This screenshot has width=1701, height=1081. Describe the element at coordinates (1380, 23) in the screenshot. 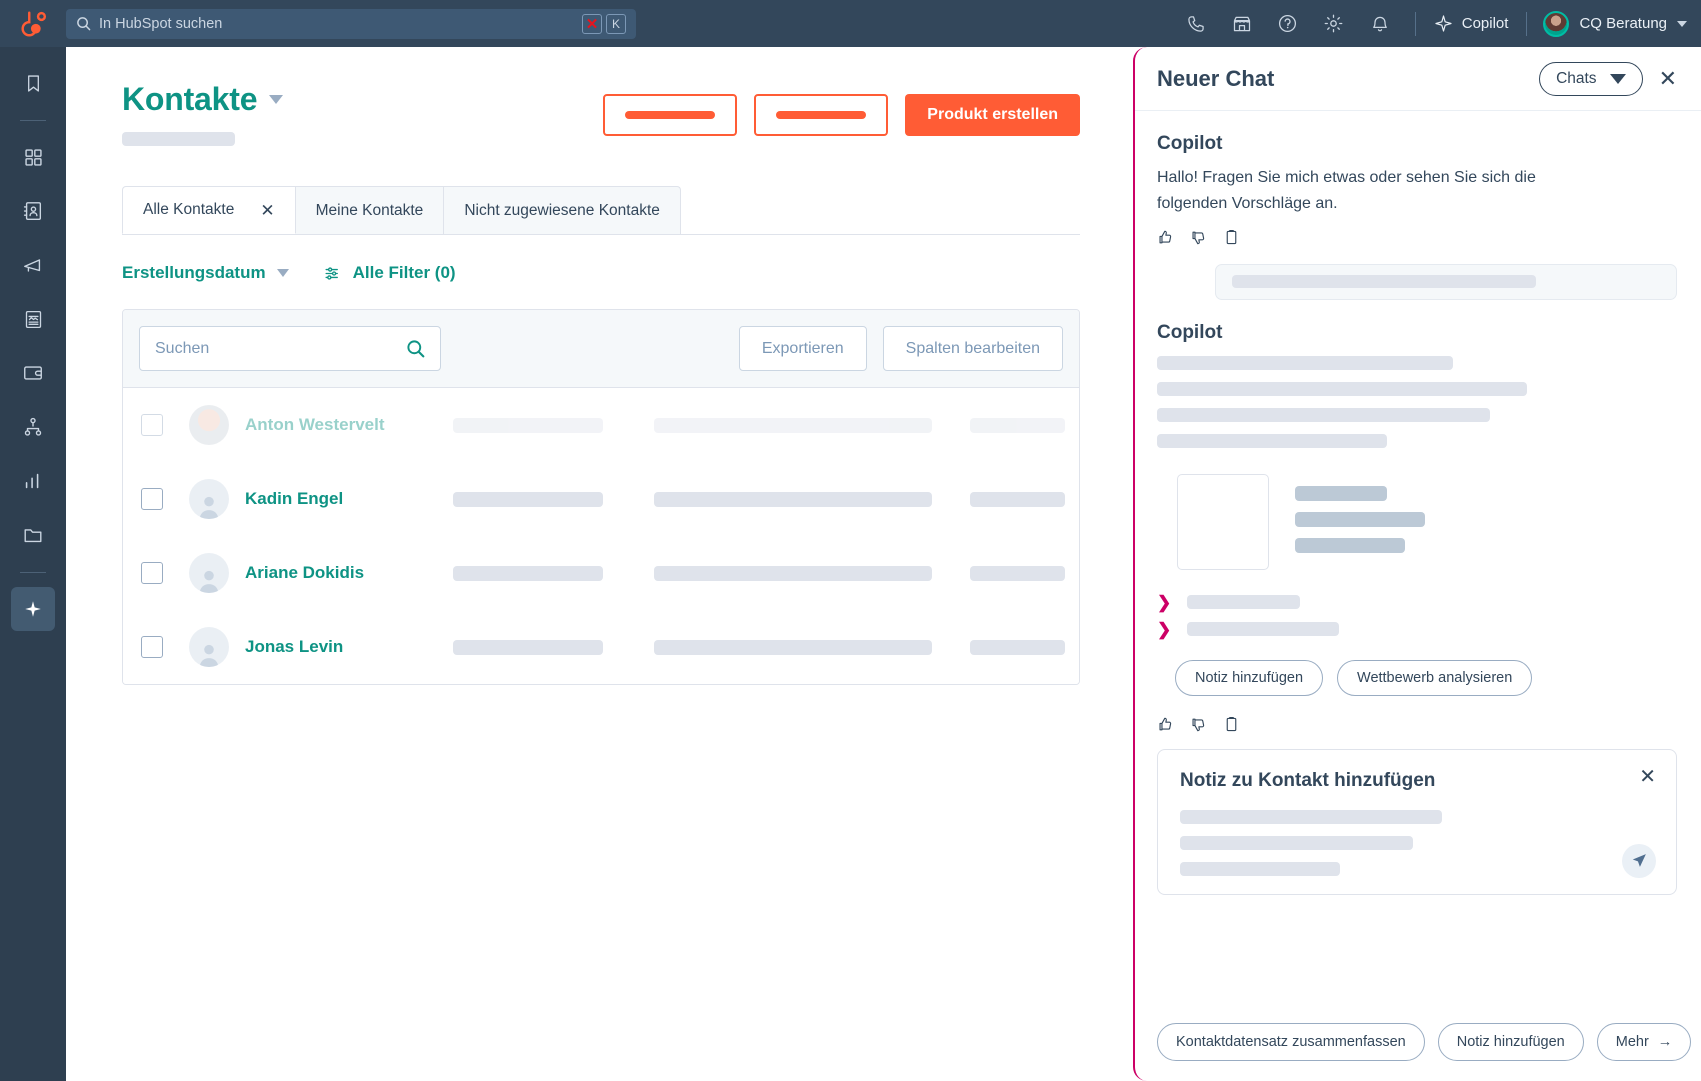

I see `notifications-bell-icon` at that location.